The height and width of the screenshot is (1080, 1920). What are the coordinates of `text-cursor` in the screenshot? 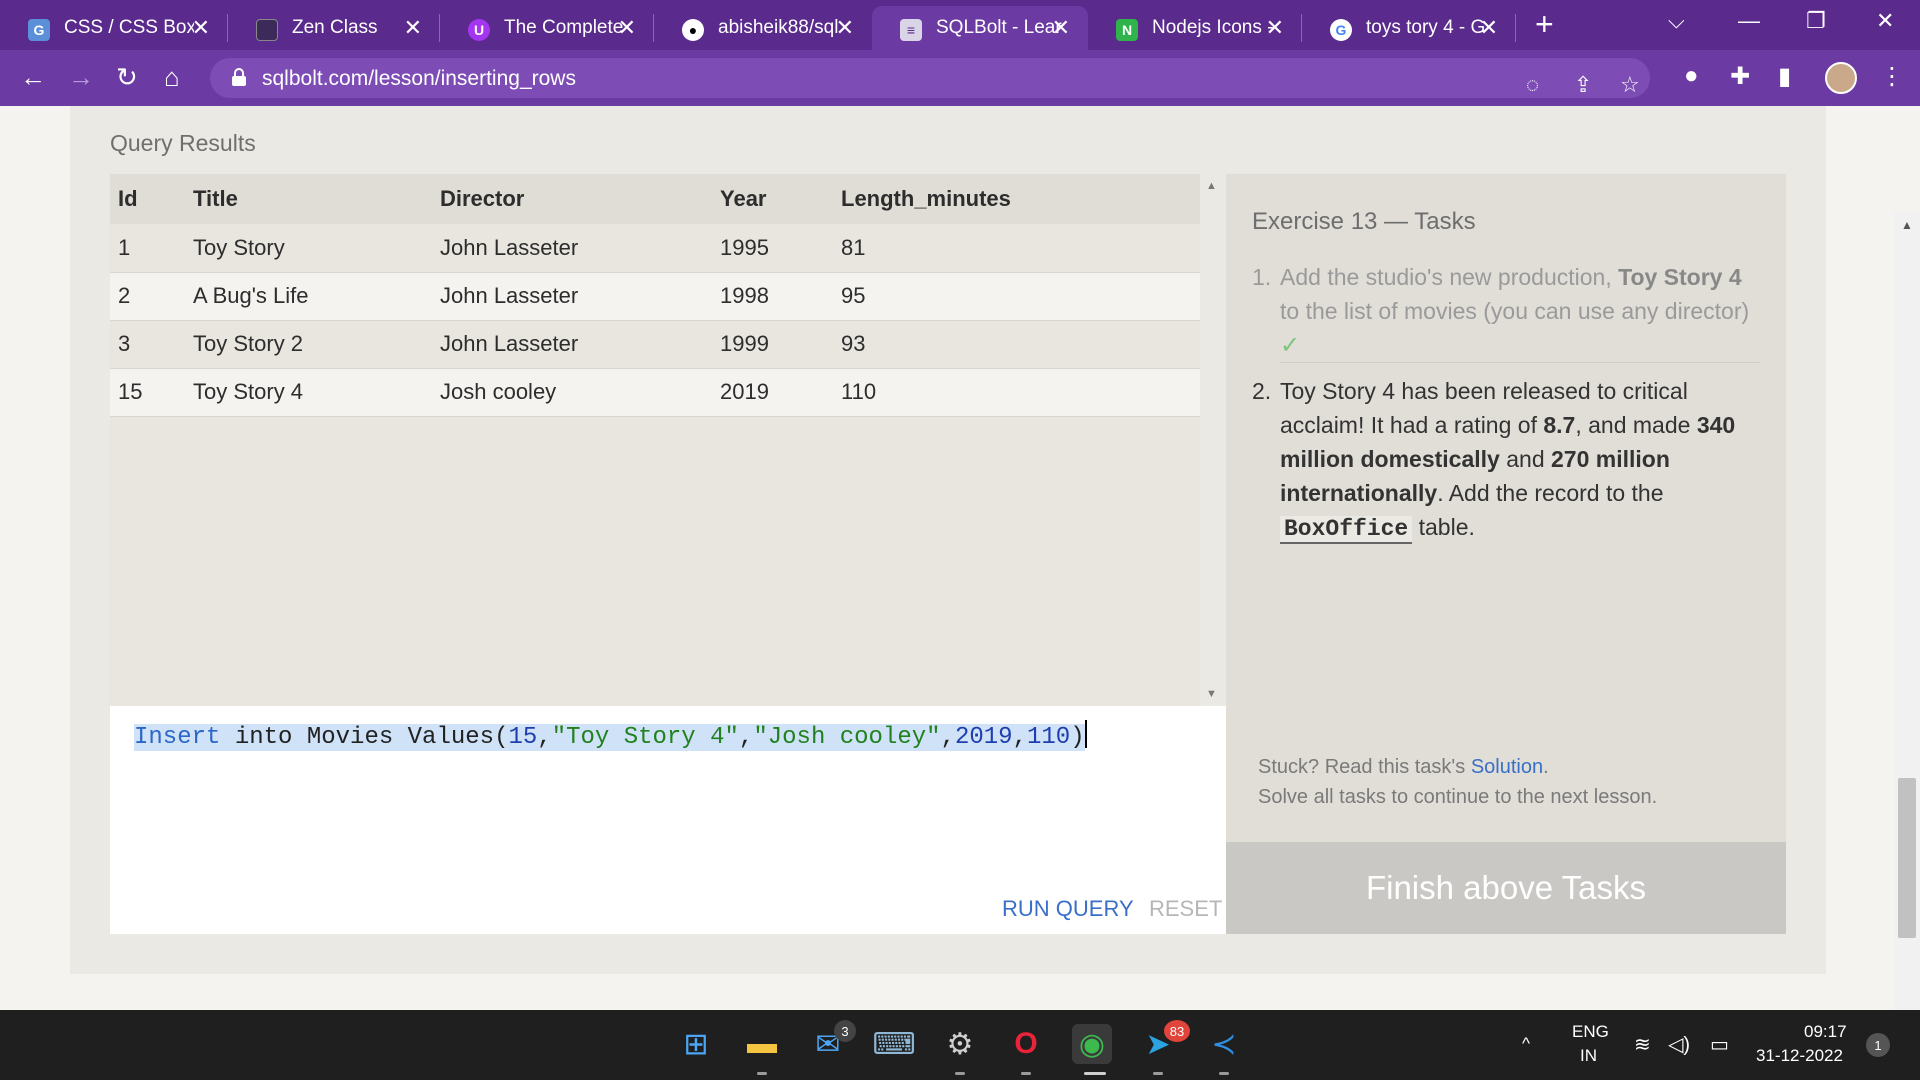 It's located at (1085, 734).